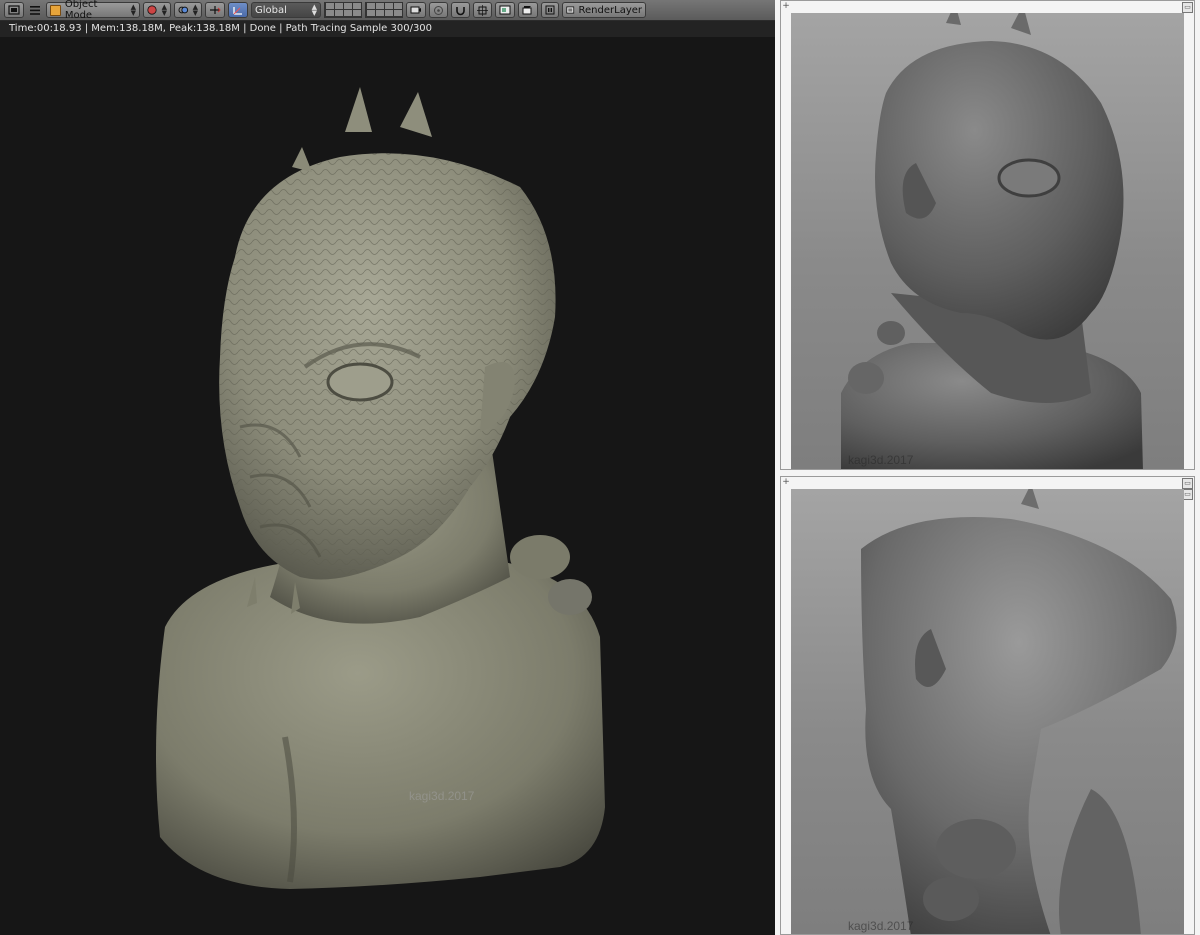  I want to click on orientation-label: Global, so click(271, 10).